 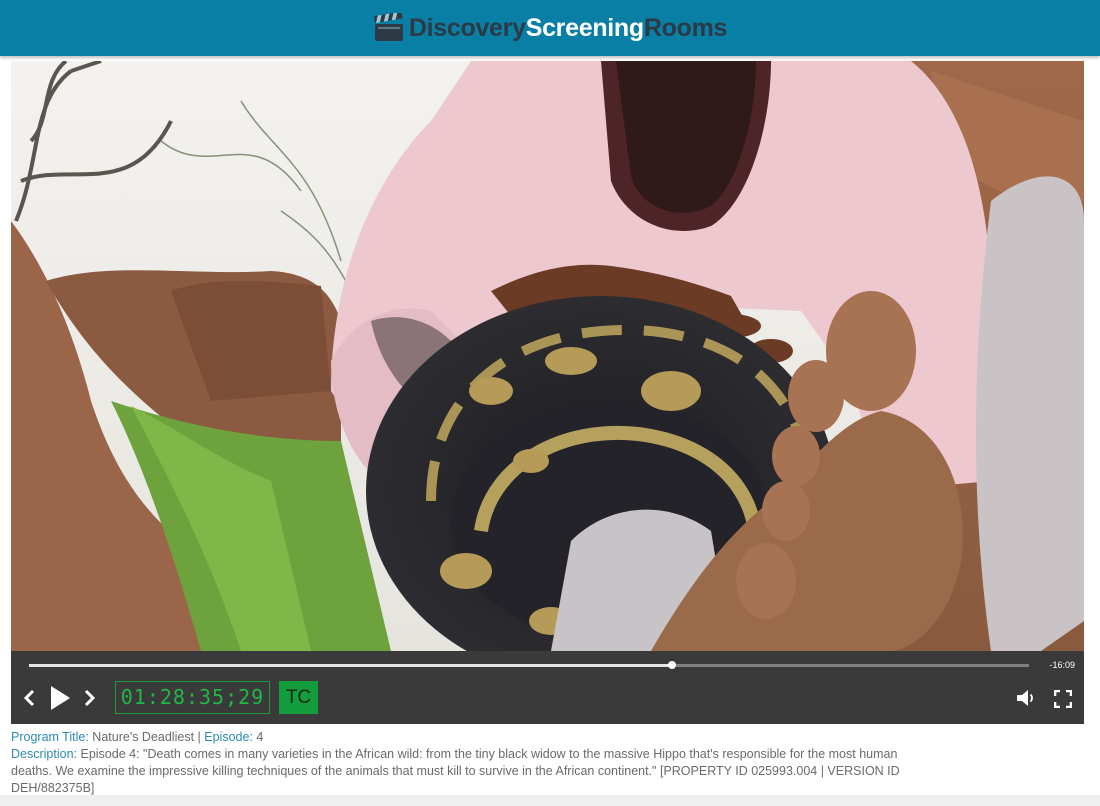 I want to click on progress-scrubber, so click(x=529, y=665).